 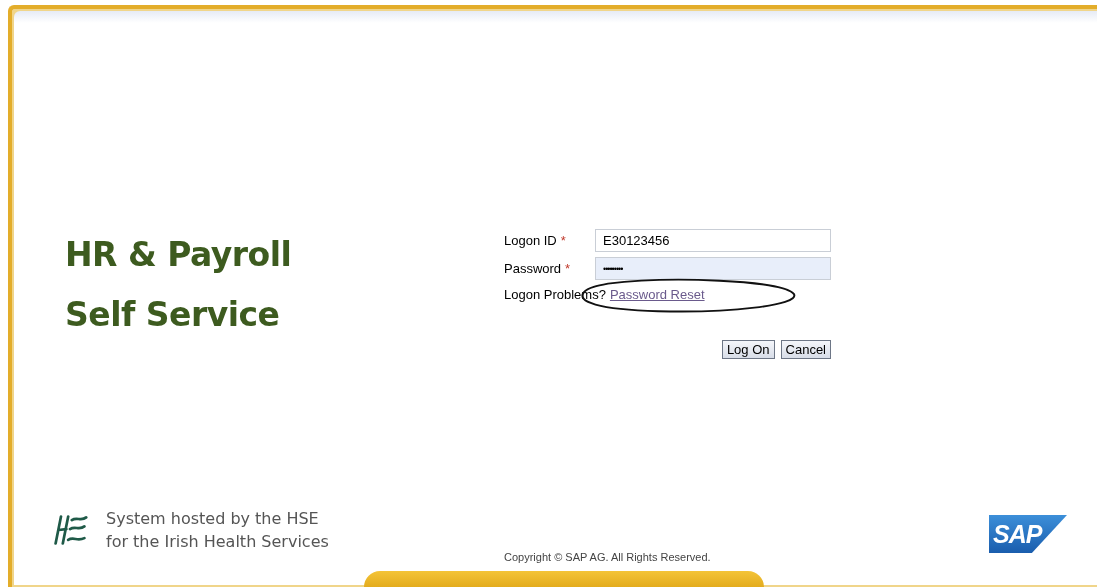 What do you see at coordinates (1028, 534) in the screenshot?
I see `sap-logo: SAP` at bounding box center [1028, 534].